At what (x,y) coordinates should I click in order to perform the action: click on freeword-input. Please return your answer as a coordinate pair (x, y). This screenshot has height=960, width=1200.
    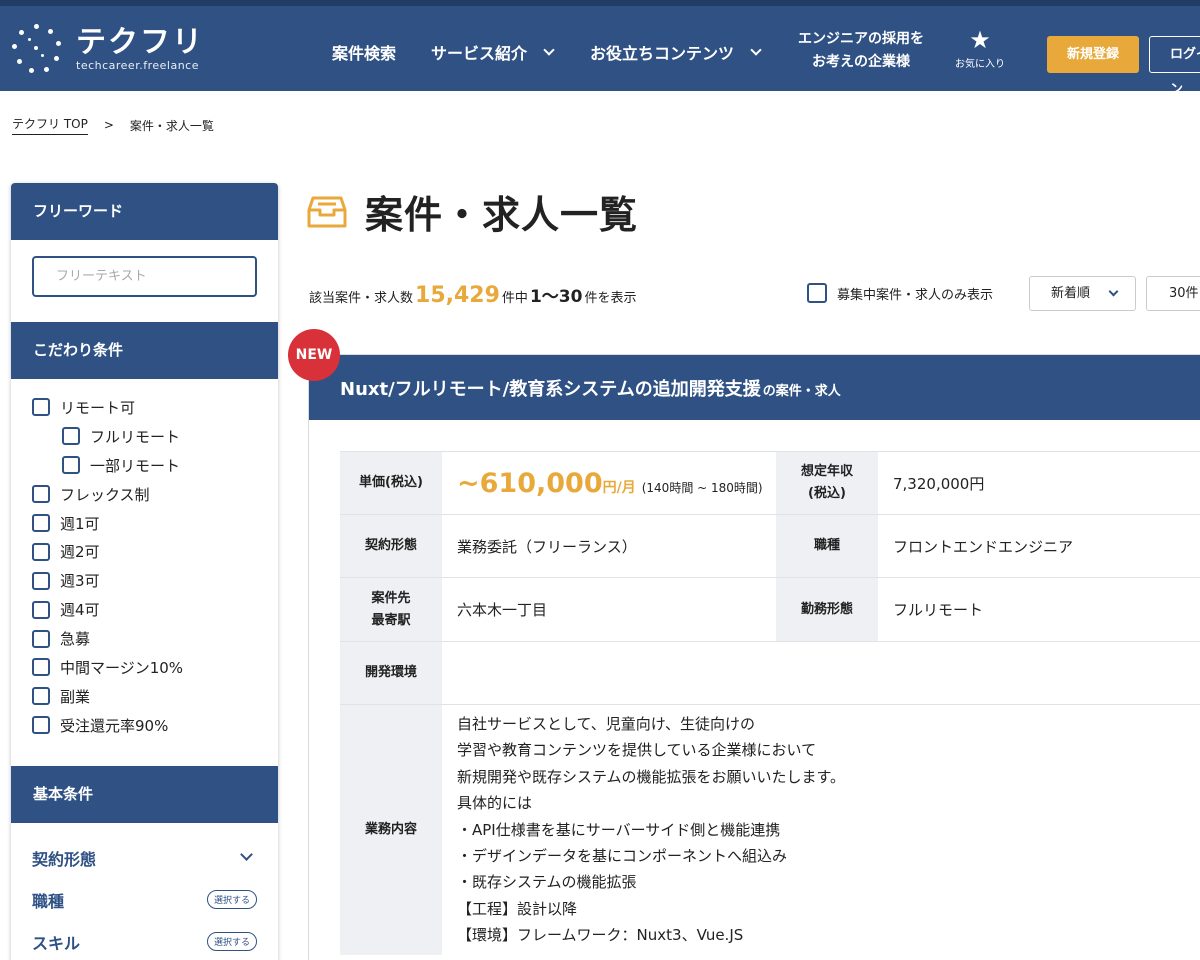
    Looking at the image, I should click on (144, 276).